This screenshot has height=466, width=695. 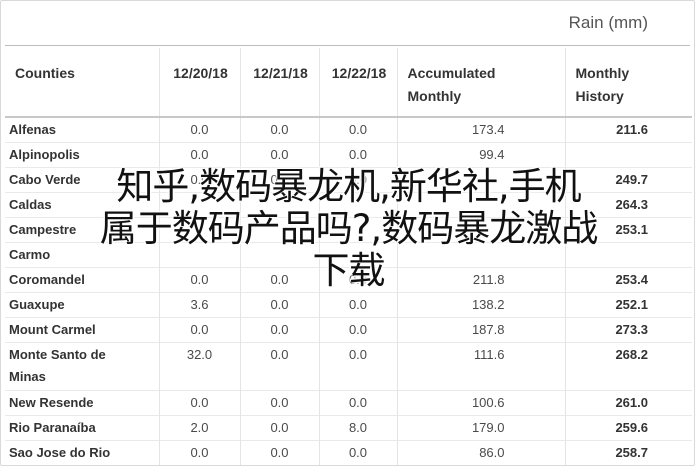 I want to click on county-cell: Guaxupe, so click(x=37, y=304).